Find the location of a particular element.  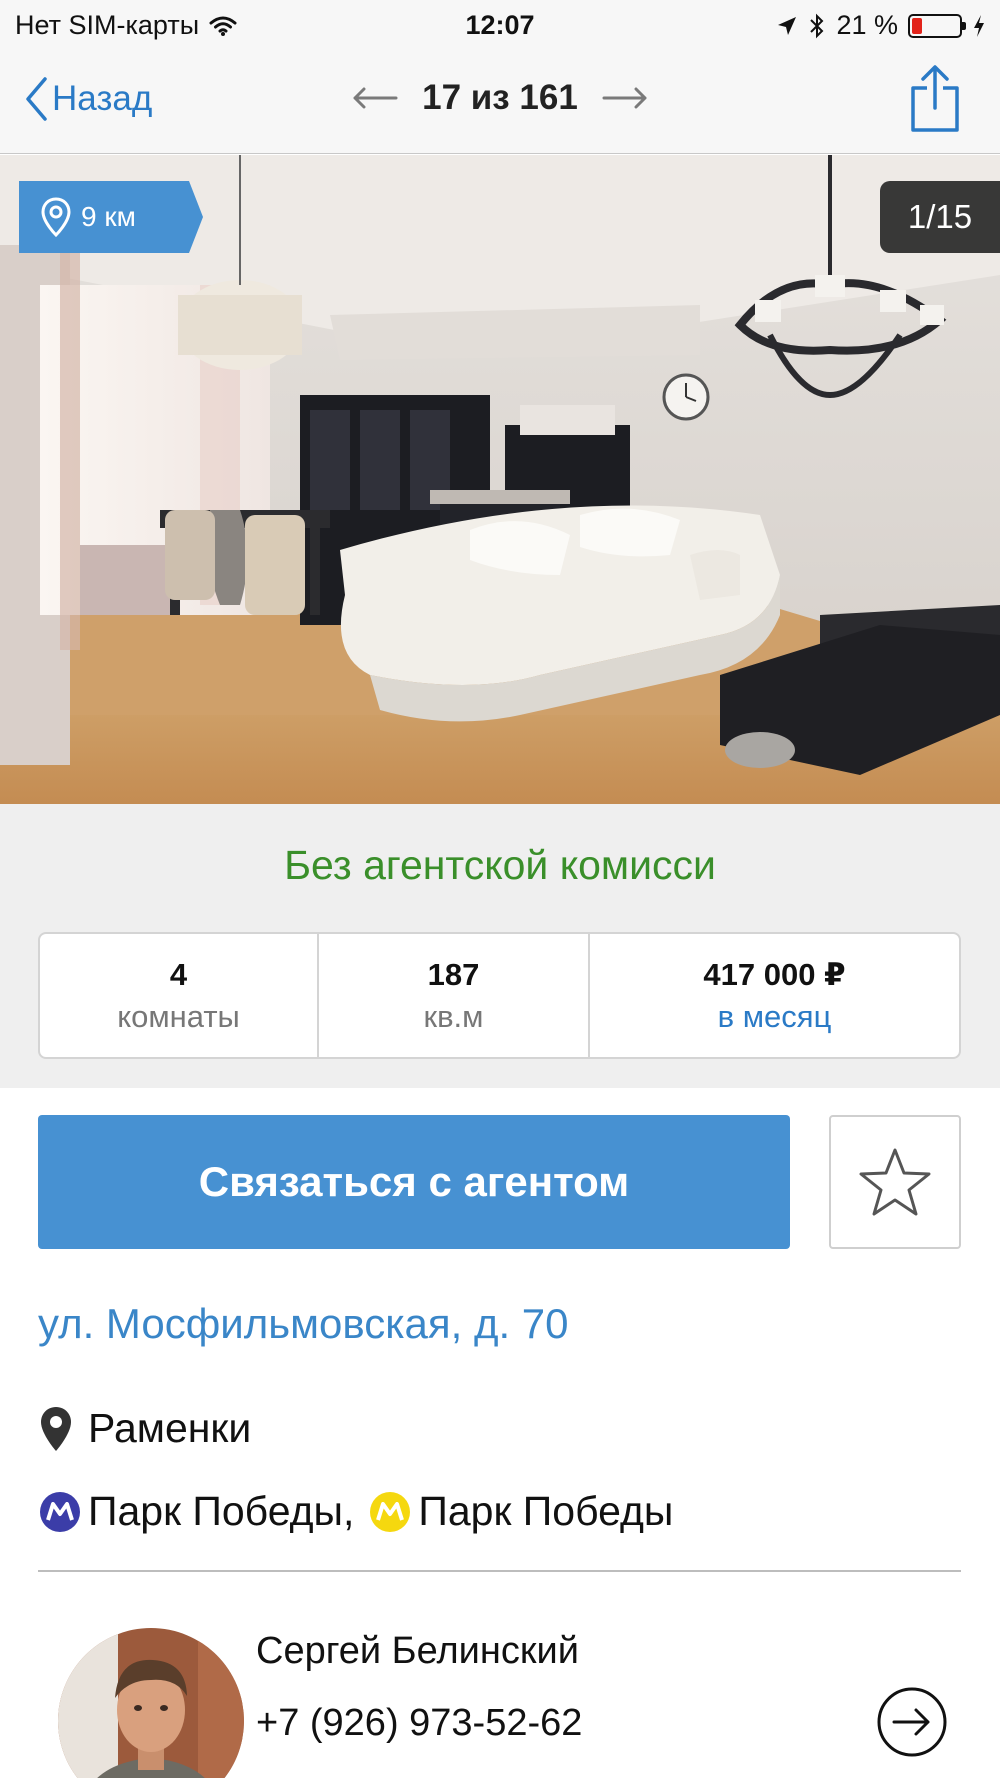

listing-stats: 4 комнаты 187 кв.м 417 000 ₽ в месяц is located at coordinates (499, 995).